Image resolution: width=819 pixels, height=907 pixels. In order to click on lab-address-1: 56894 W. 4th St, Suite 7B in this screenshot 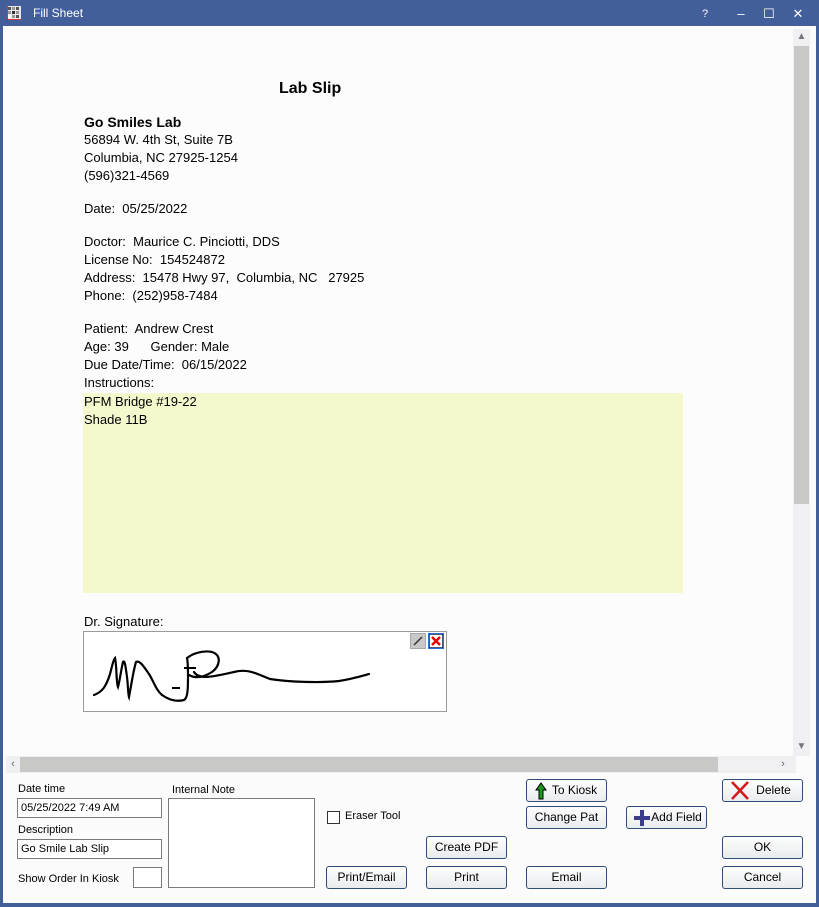, I will do `click(158, 139)`.